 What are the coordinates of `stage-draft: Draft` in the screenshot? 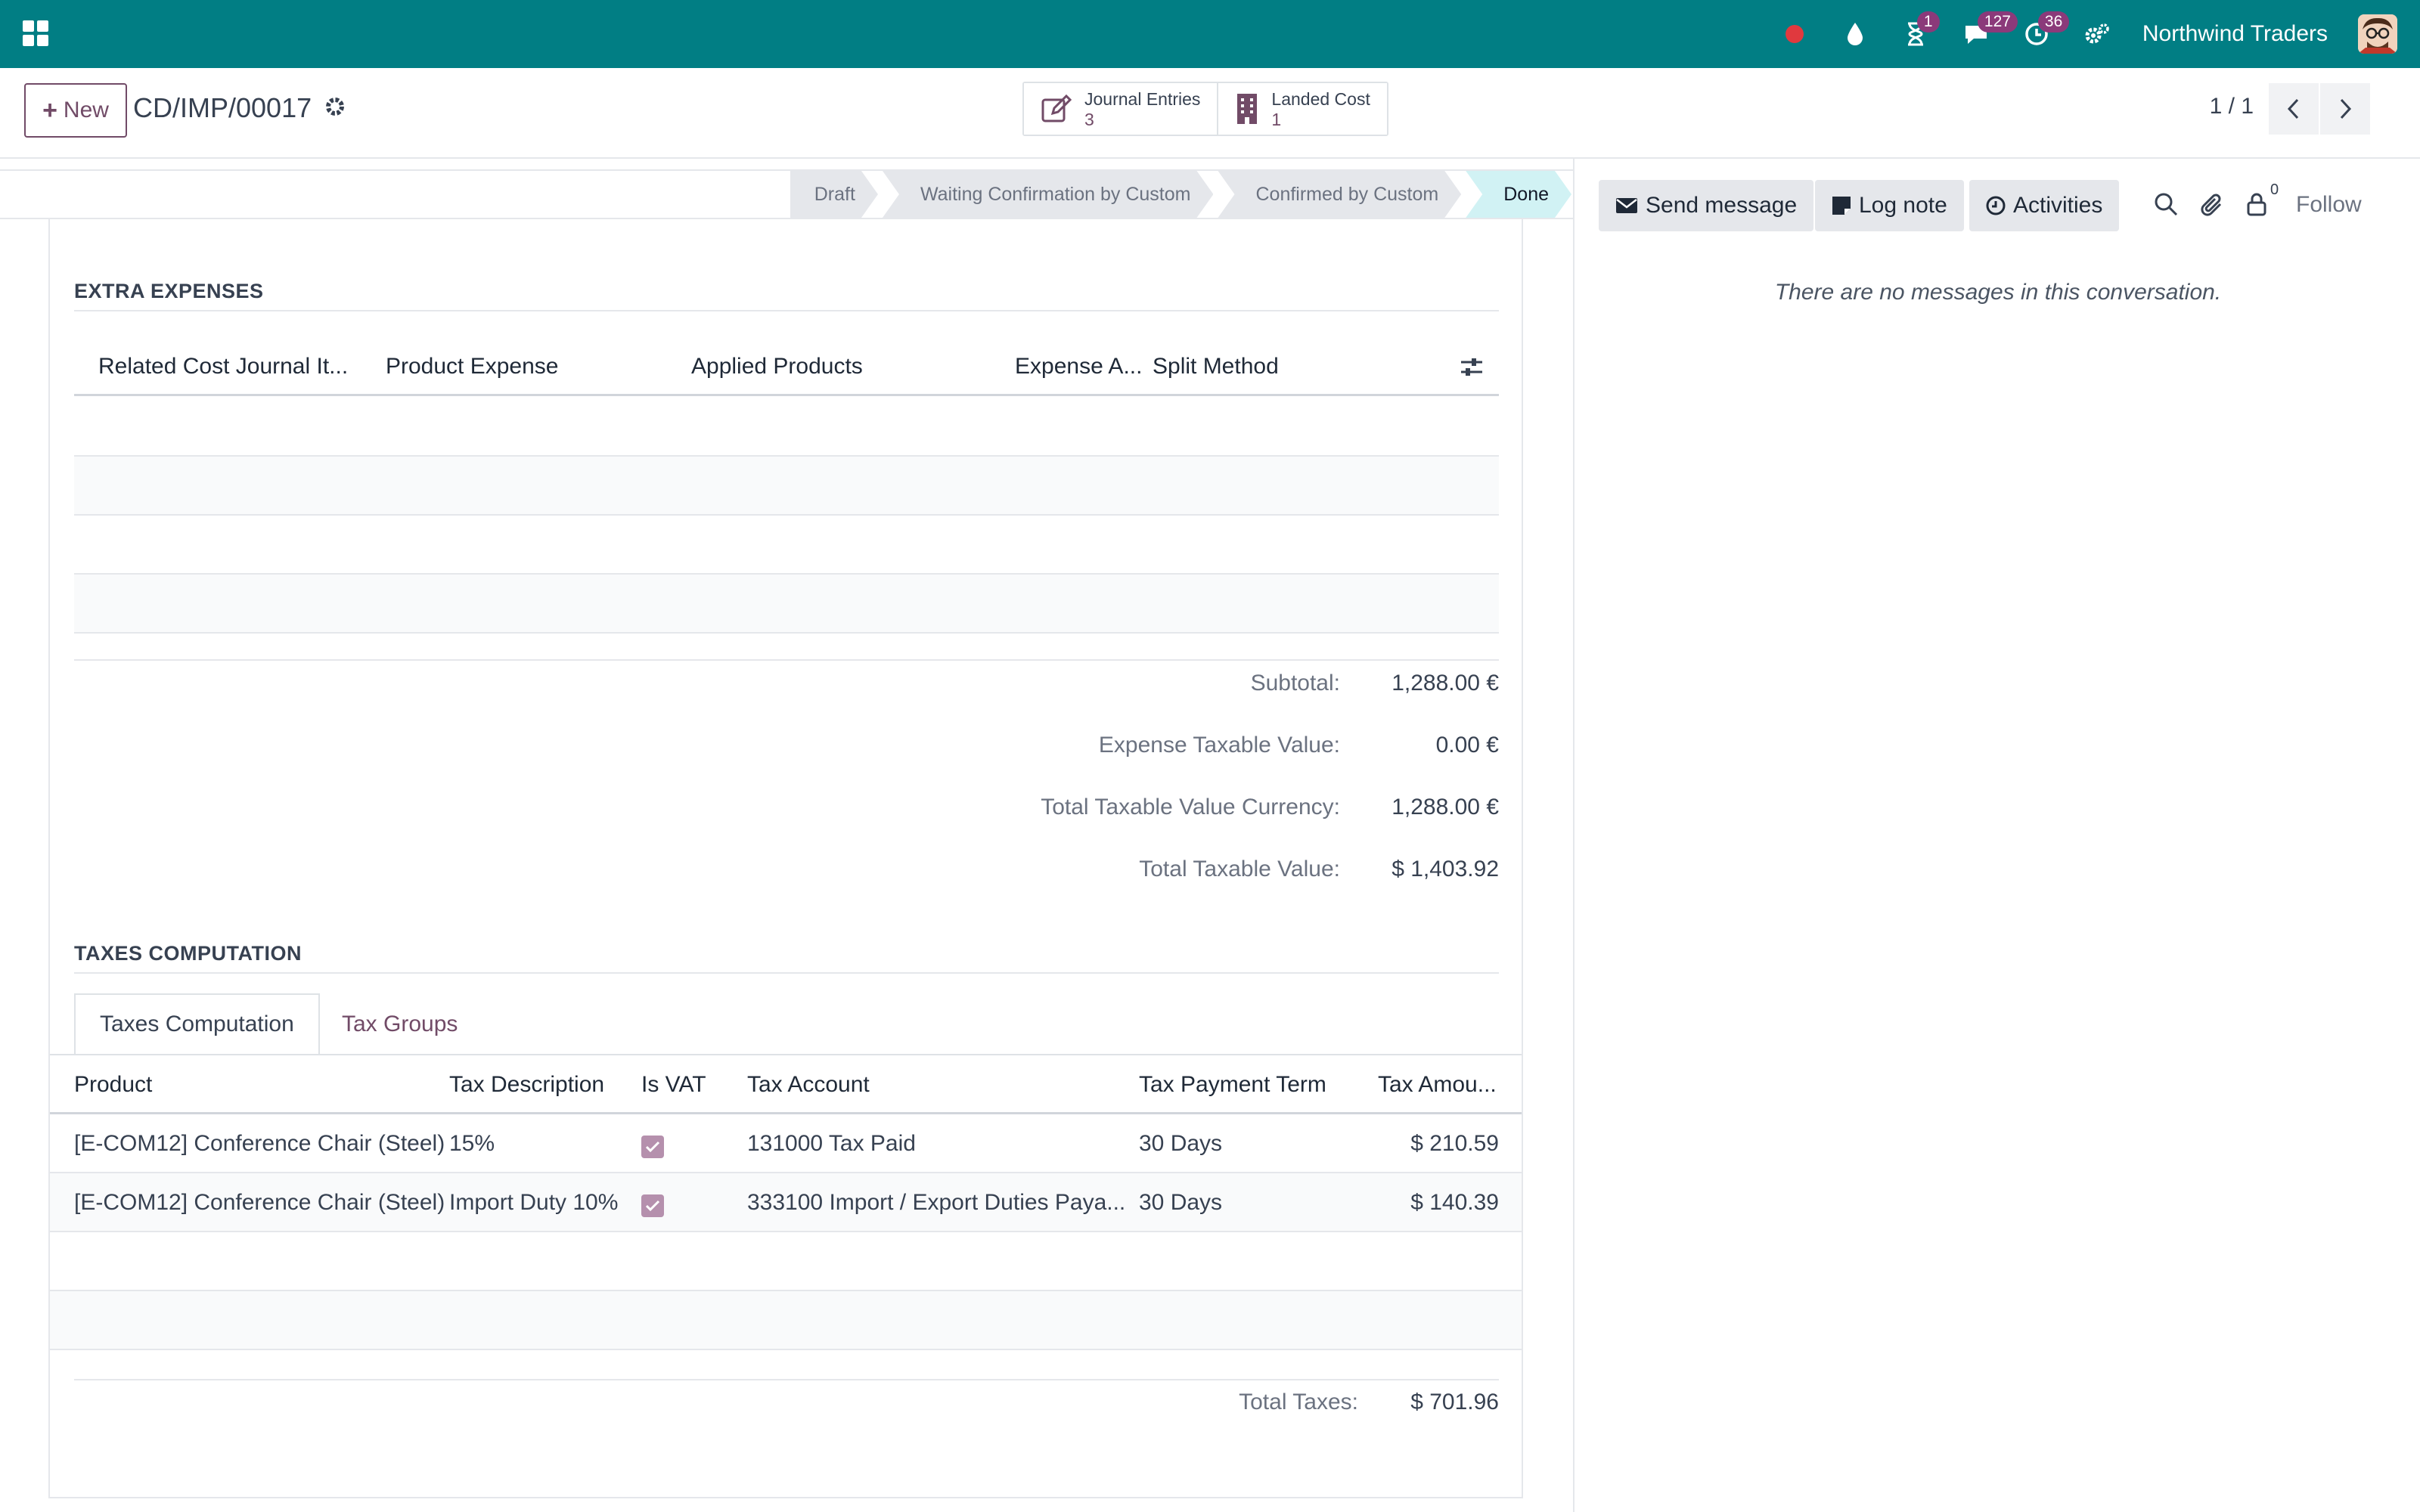 It's located at (834, 195).